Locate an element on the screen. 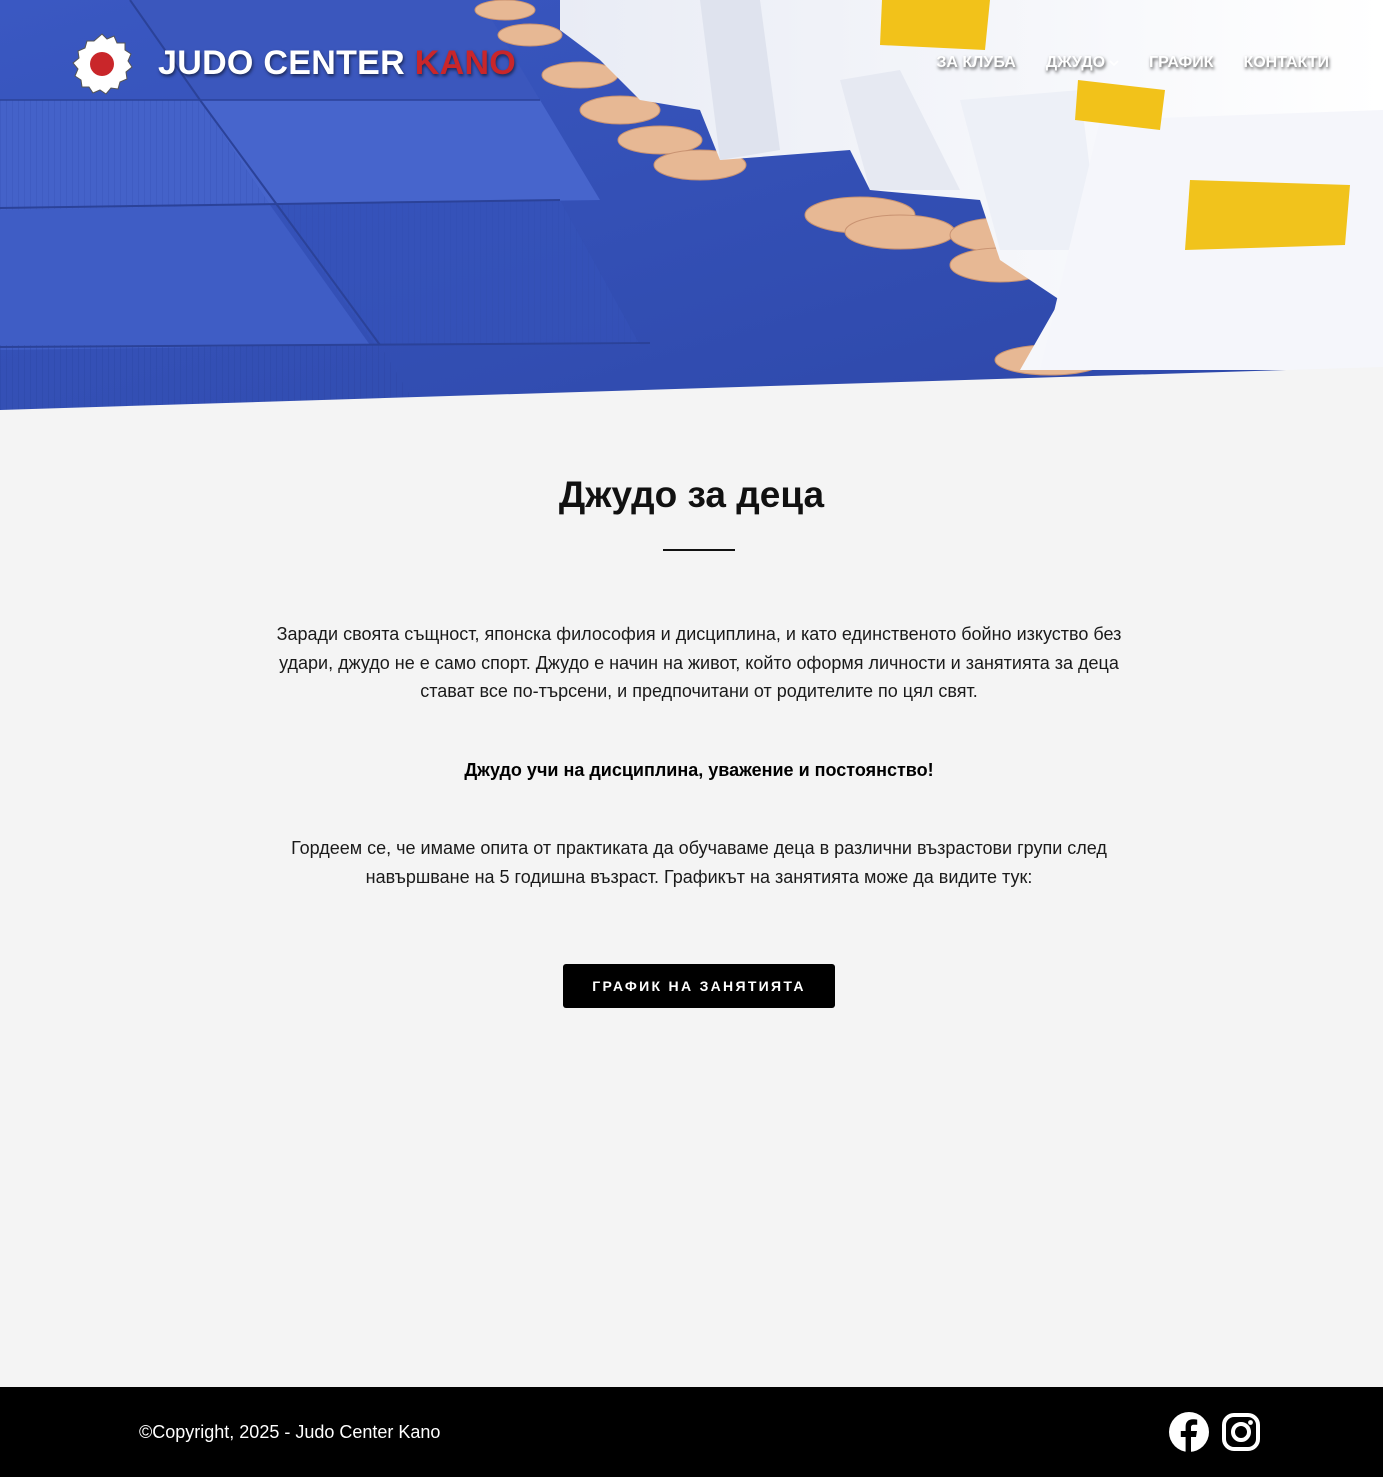 The width and height of the screenshot is (1383, 1477). nav-item-judo: ДЖУДО is located at coordinates (1082, 63).